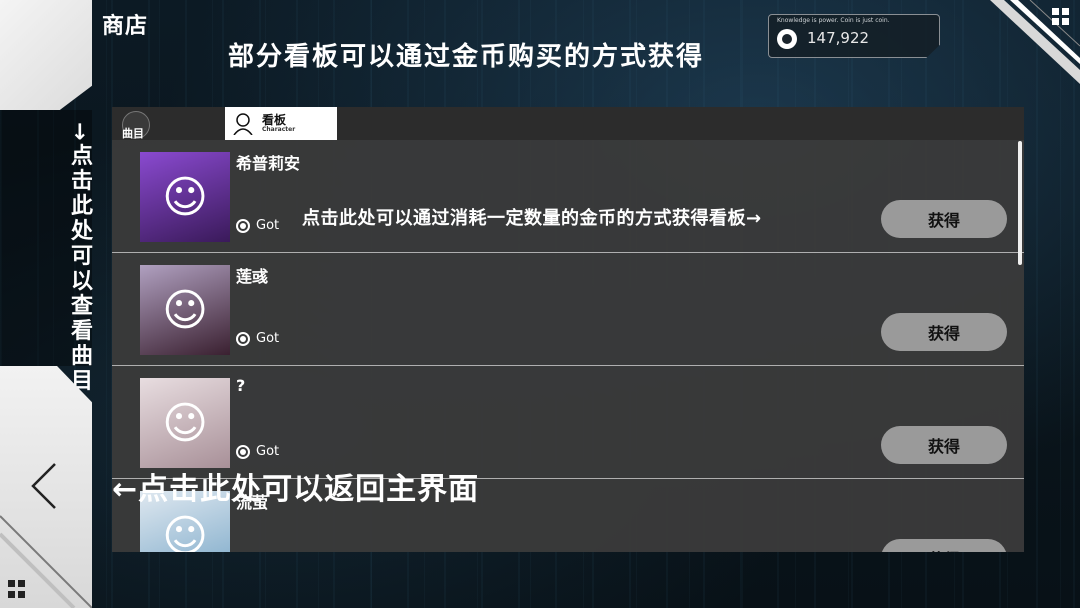 This screenshot has height=608, width=1080. What do you see at coordinates (532, 218) in the screenshot?
I see `obtain-tip-text: 点击此处可以通过消耗一定数量的金币的方式获得看板→` at bounding box center [532, 218].